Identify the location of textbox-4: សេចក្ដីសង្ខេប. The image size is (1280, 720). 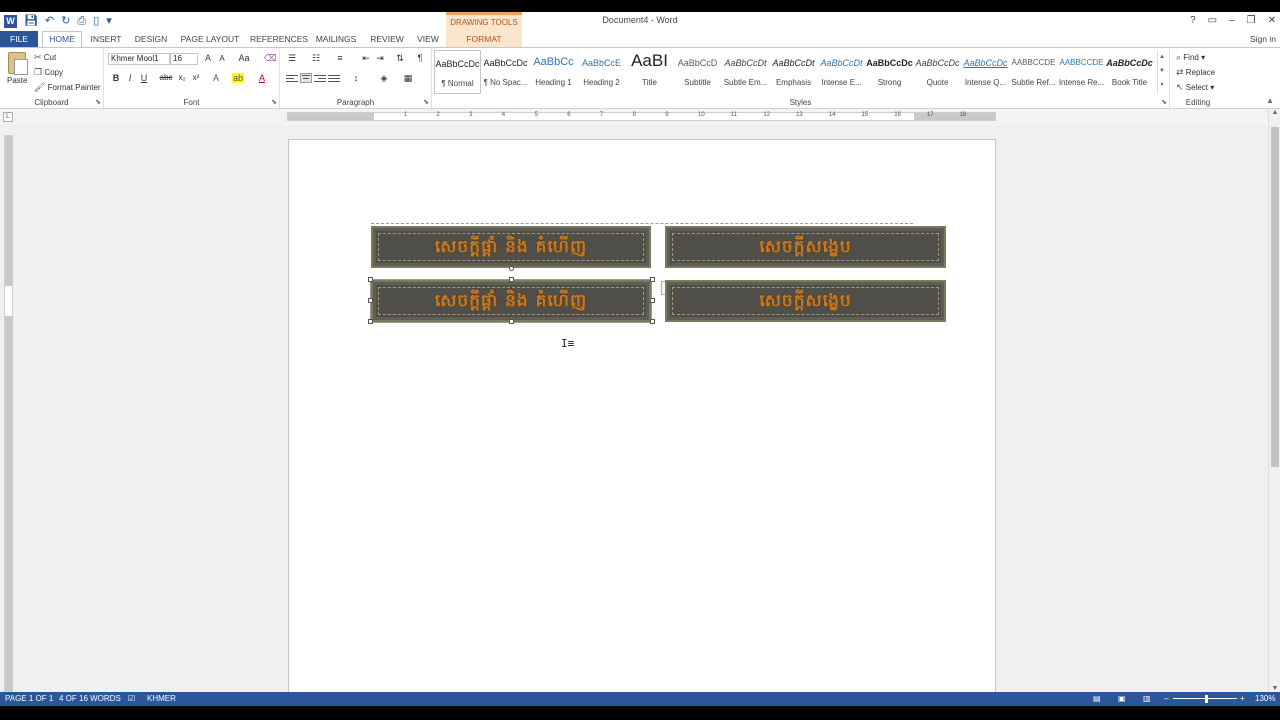
(805, 301).